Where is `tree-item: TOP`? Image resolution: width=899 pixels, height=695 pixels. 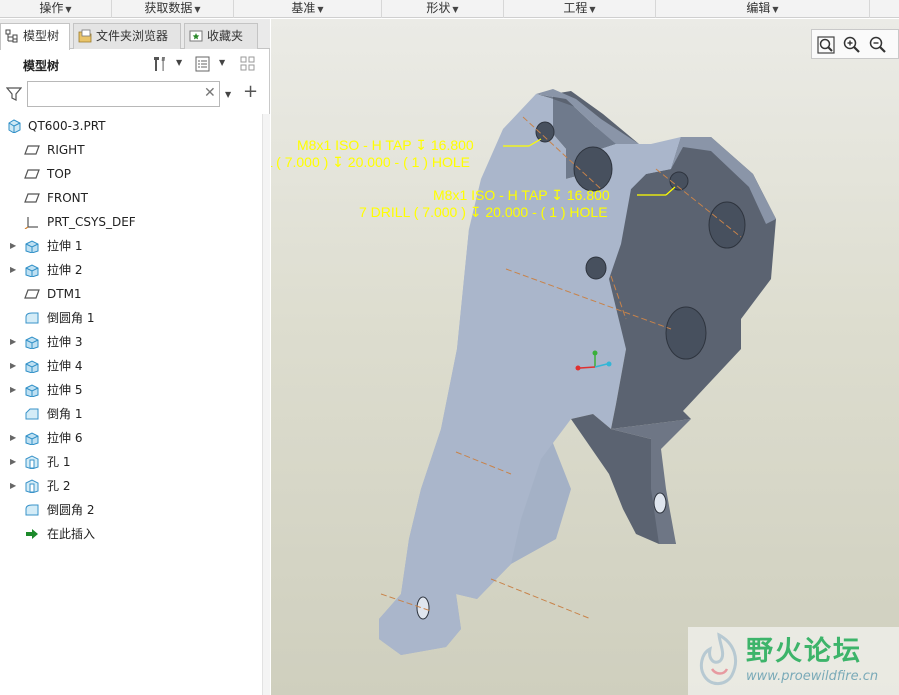 tree-item: TOP is located at coordinates (131, 174).